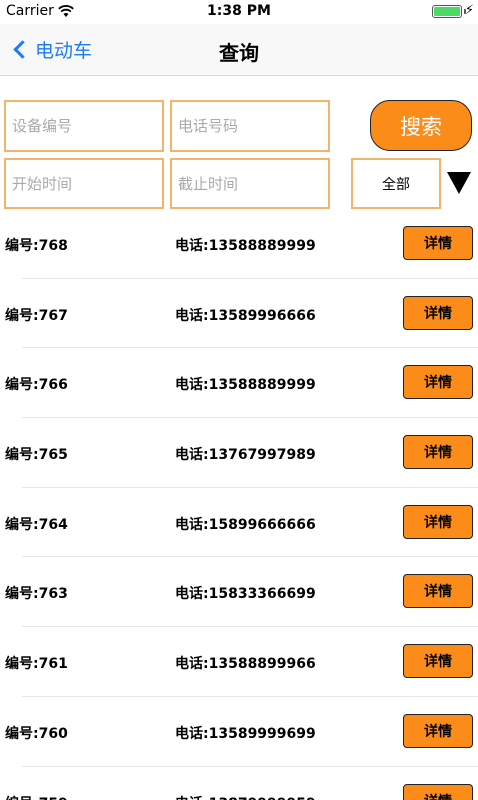  I want to click on phone-label: 电话:13589996666, so click(245, 315).